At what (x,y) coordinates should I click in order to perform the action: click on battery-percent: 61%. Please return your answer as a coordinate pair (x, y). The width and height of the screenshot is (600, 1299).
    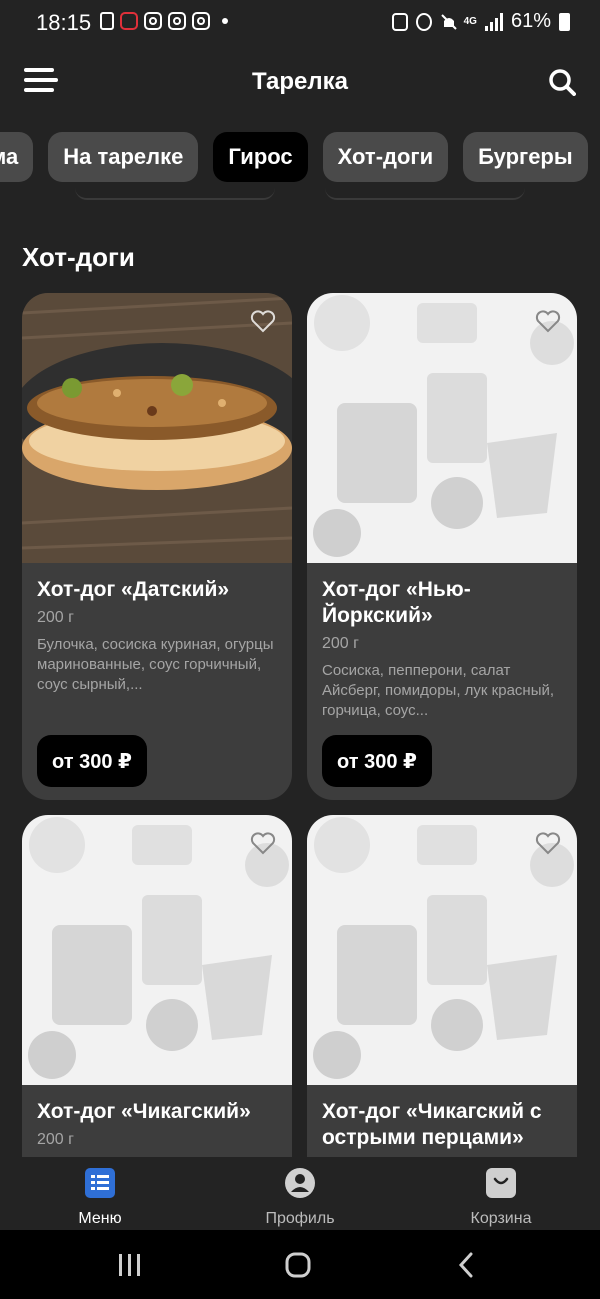
    Looking at the image, I should click on (530, 21).